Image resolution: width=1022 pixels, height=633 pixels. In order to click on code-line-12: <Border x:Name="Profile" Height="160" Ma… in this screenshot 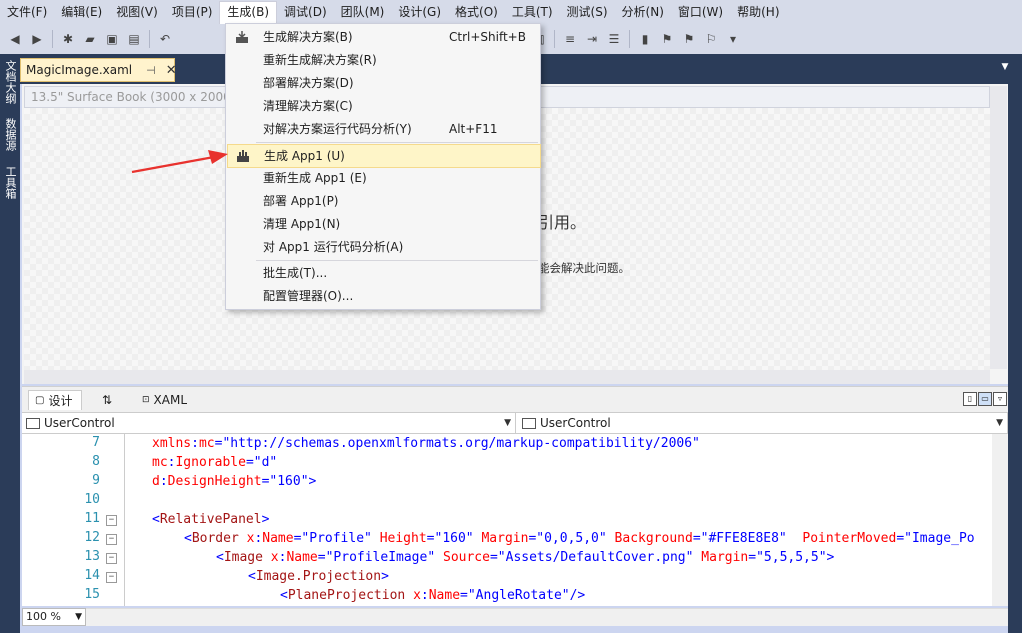, I will do `click(579, 538)`.